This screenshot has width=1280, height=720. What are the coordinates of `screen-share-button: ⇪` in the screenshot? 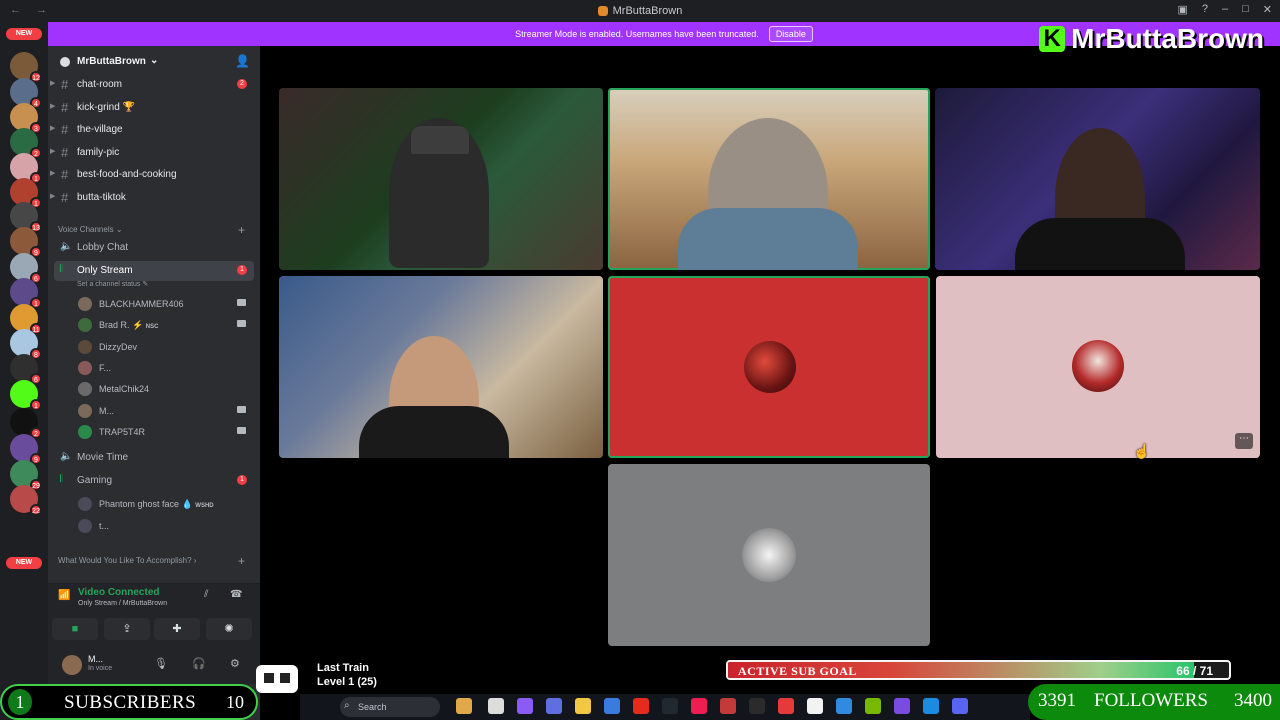 It's located at (127, 629).